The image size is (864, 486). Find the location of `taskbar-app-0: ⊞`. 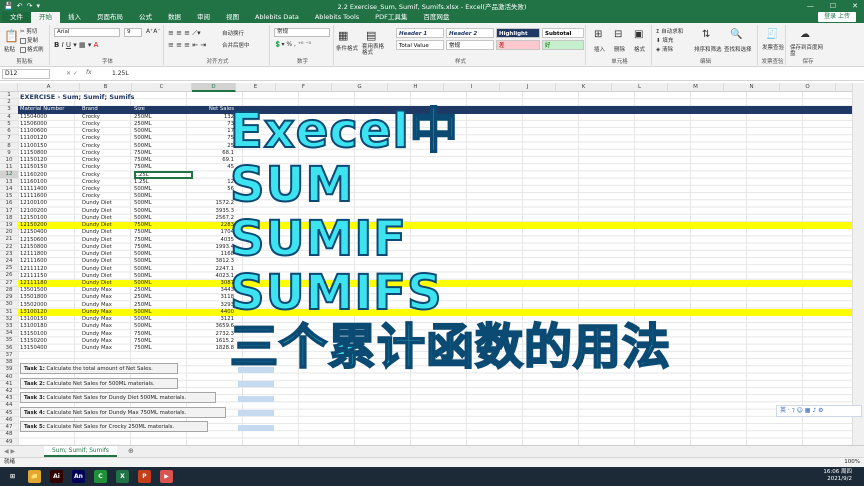

taskbar-app-0: ⊞ is located at coordinates (12, 476).